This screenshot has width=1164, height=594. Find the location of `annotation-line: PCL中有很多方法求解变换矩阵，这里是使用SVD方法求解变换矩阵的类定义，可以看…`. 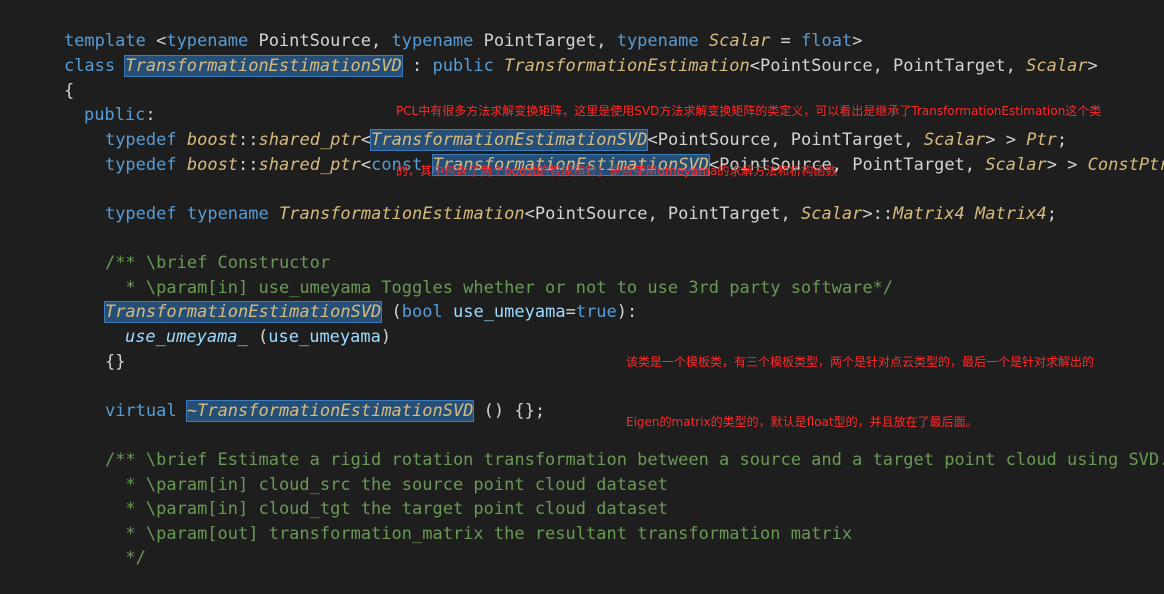

annotation-line: PCL中有很多方法求解变换矩阵，这里是使用SVD方法求解变换矩阵的类定义，可以看… is located at coordinates (749, 111).